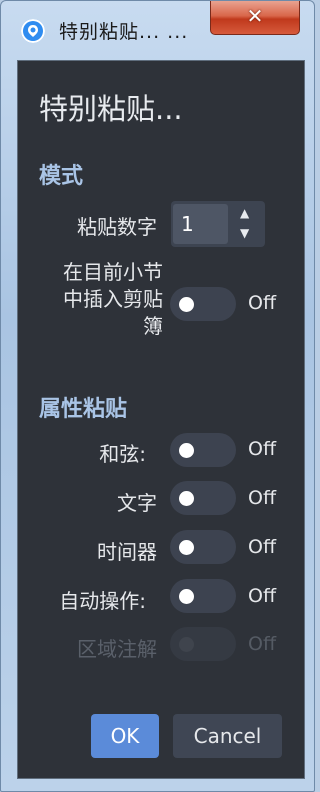  What do you see at coordinates (262, 596) in the screenshot?
I see `automation-state: Off` at bounding box center [262, 596].